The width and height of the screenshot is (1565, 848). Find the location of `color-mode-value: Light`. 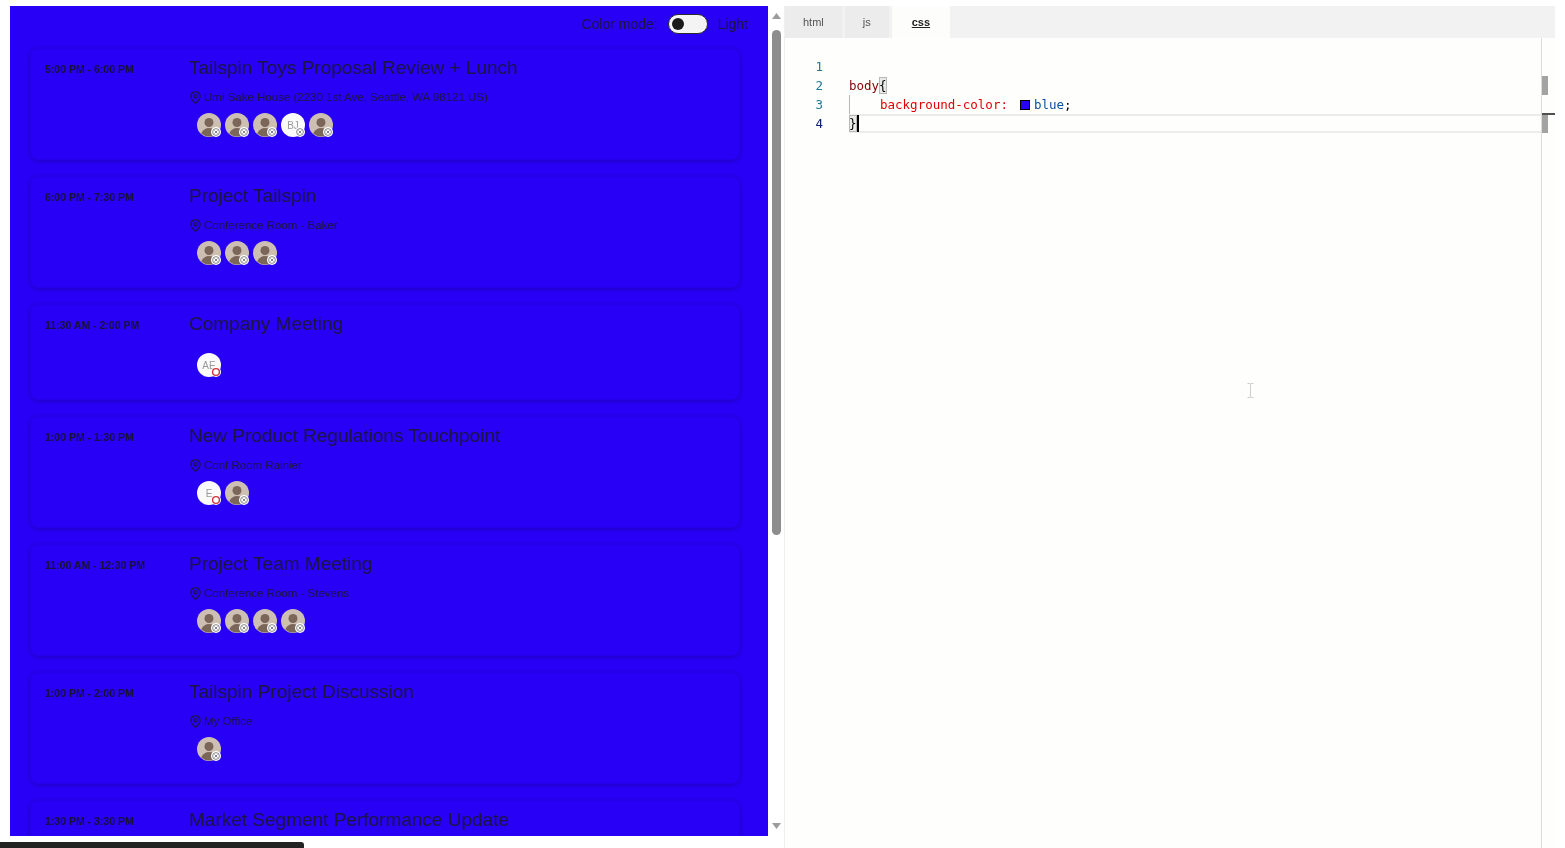

color-mode-value: Light is located at coordinates (732, 24).